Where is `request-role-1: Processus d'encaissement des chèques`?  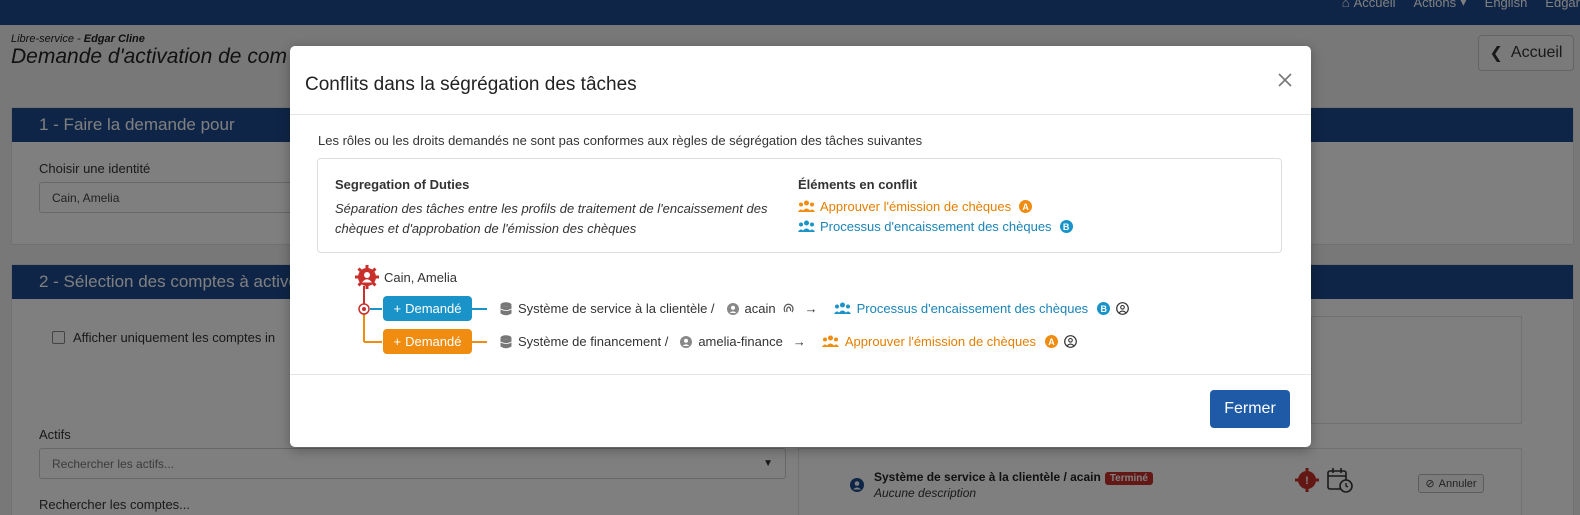 request-role-1: Processus d'encaissement des chèques is located at coordinates (973, 308).